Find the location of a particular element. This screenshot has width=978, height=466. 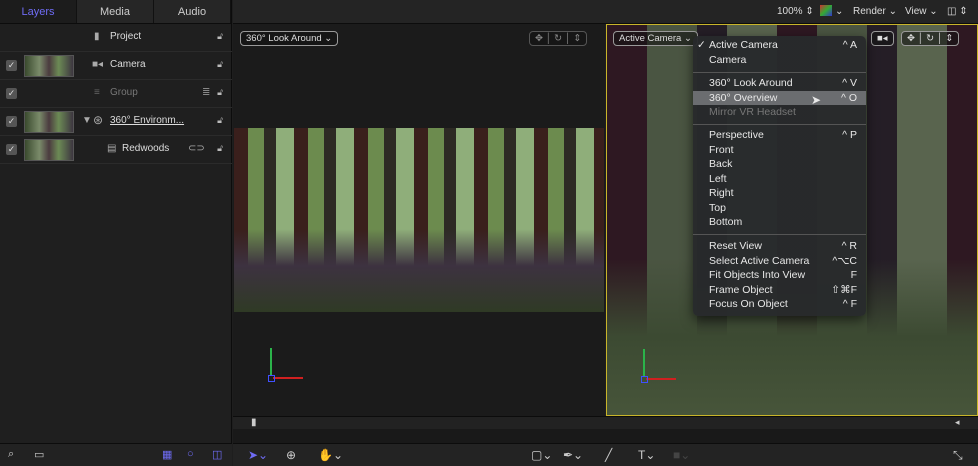

viewer-layout-icon: ◫ ⇕ is located at coordinates (957, 11).